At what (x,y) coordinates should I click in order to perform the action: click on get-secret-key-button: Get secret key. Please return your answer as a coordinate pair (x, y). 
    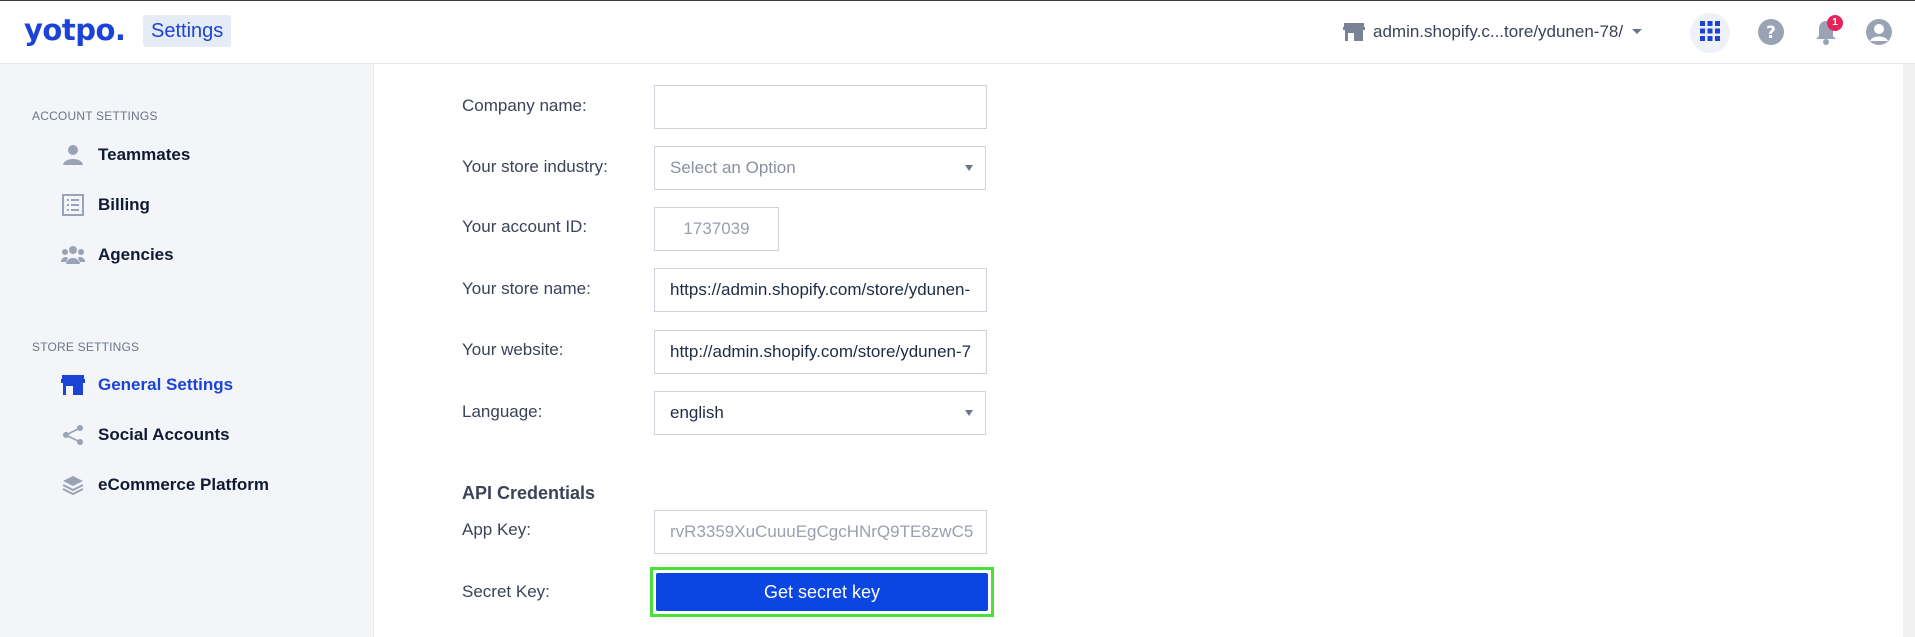
    Looking at the image, I should click on (822, 592).